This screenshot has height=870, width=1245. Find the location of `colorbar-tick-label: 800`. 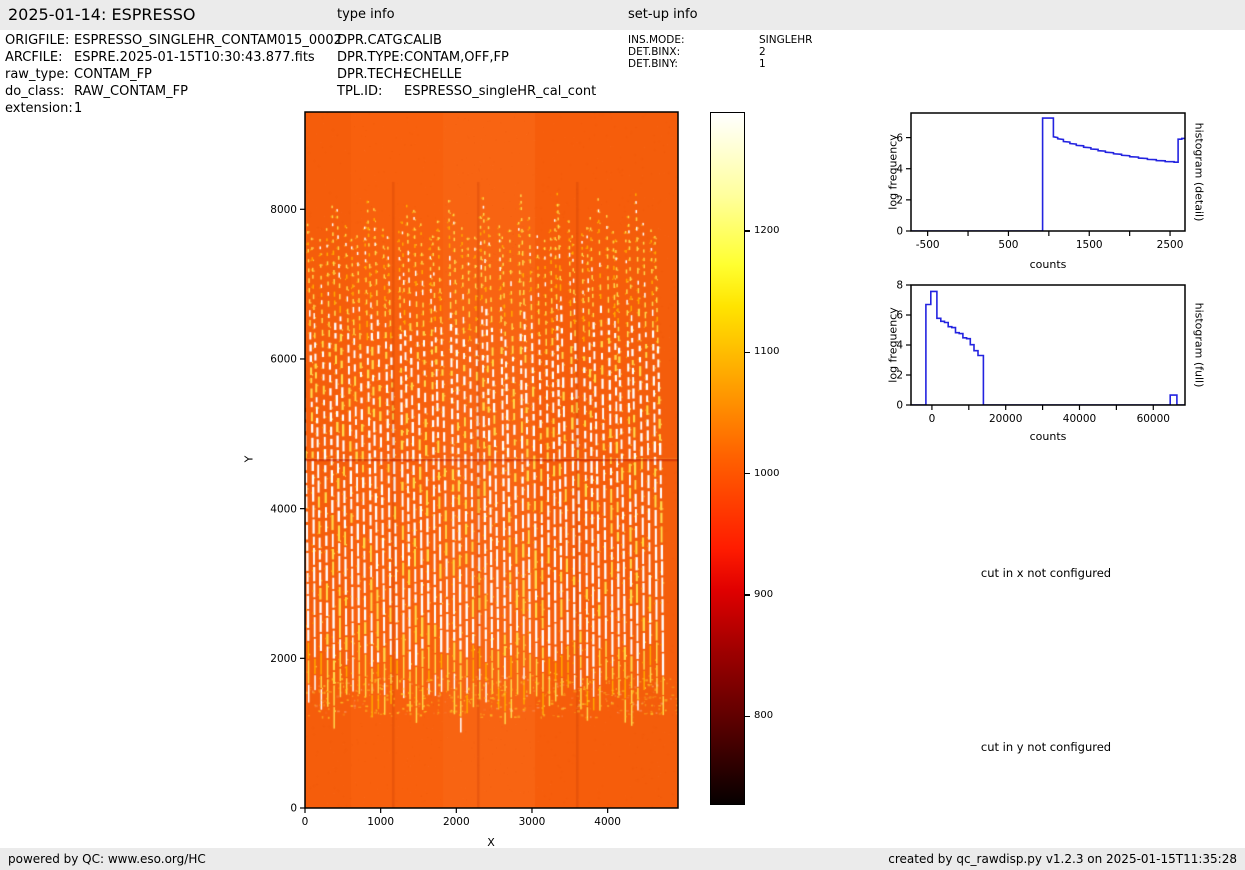

colorbar-tick-label: 800 is located at coordinates (764, 716).